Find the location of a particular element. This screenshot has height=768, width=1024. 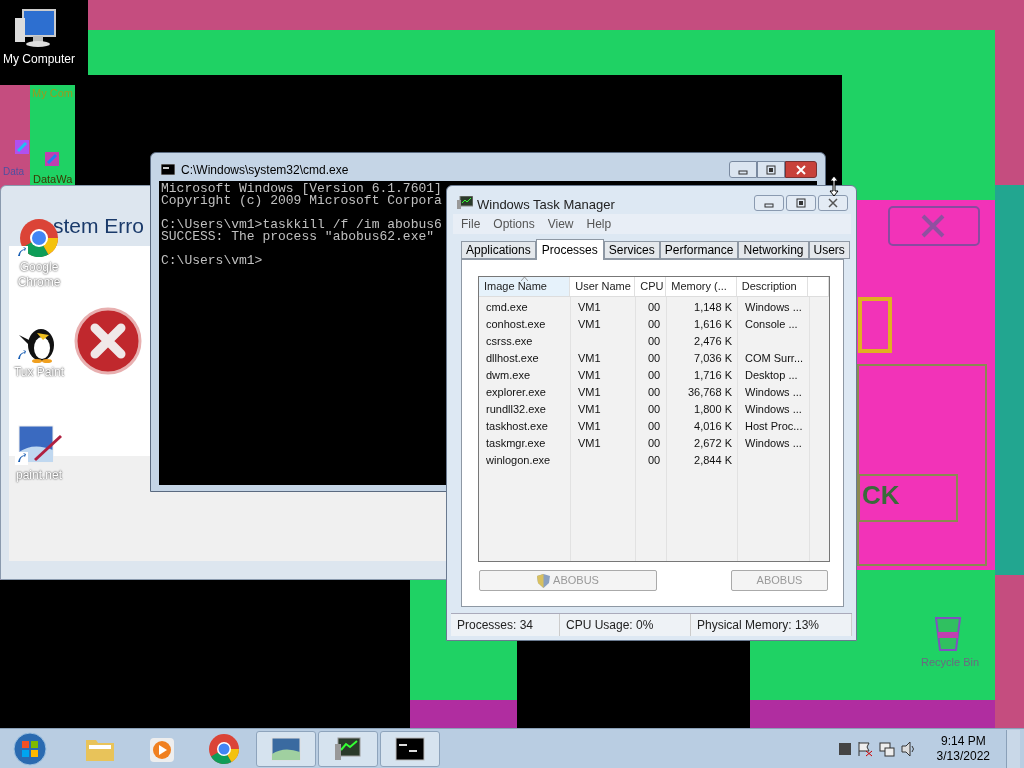

tab: Services is located at coordinates (631, 250).